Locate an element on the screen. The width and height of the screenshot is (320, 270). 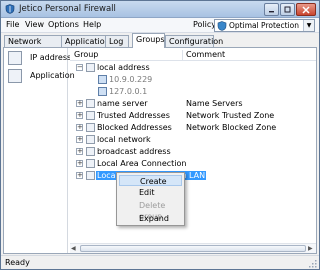
status-text: Ready is located at coordinates (17, 262).